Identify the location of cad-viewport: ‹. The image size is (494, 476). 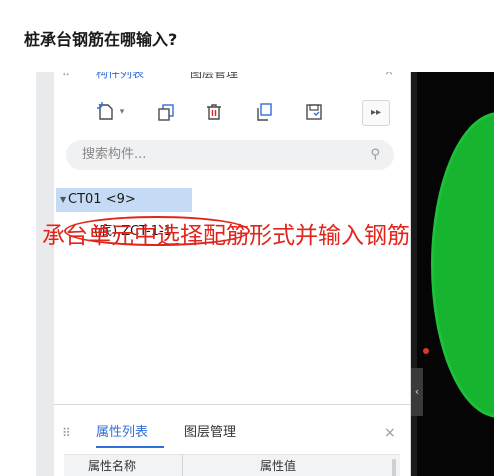
(452, 274).